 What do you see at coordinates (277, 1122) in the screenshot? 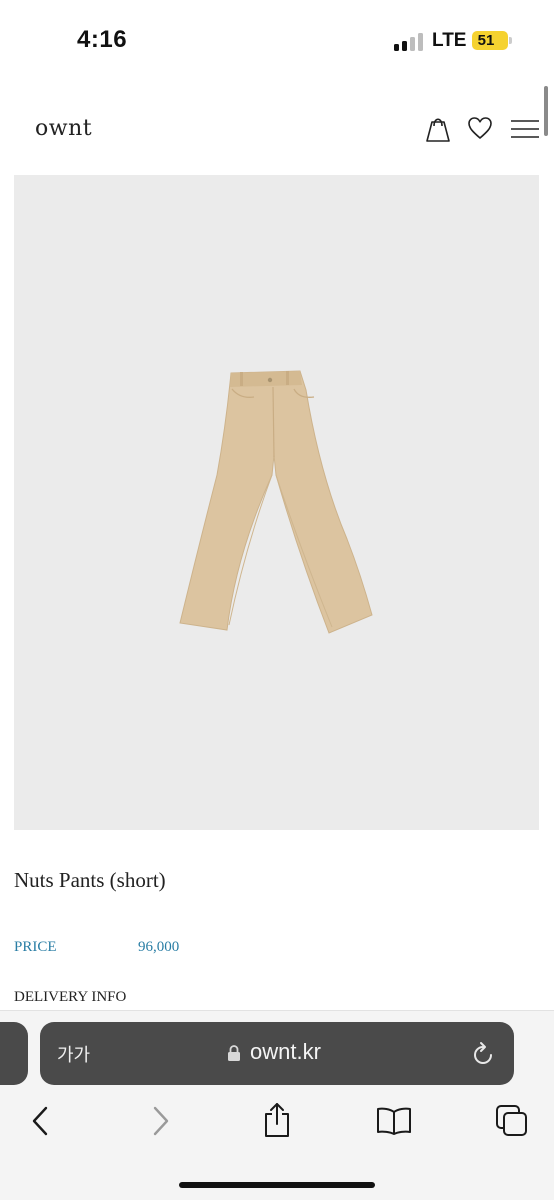
I see `share-icon` at bounding box center [277, 1122].